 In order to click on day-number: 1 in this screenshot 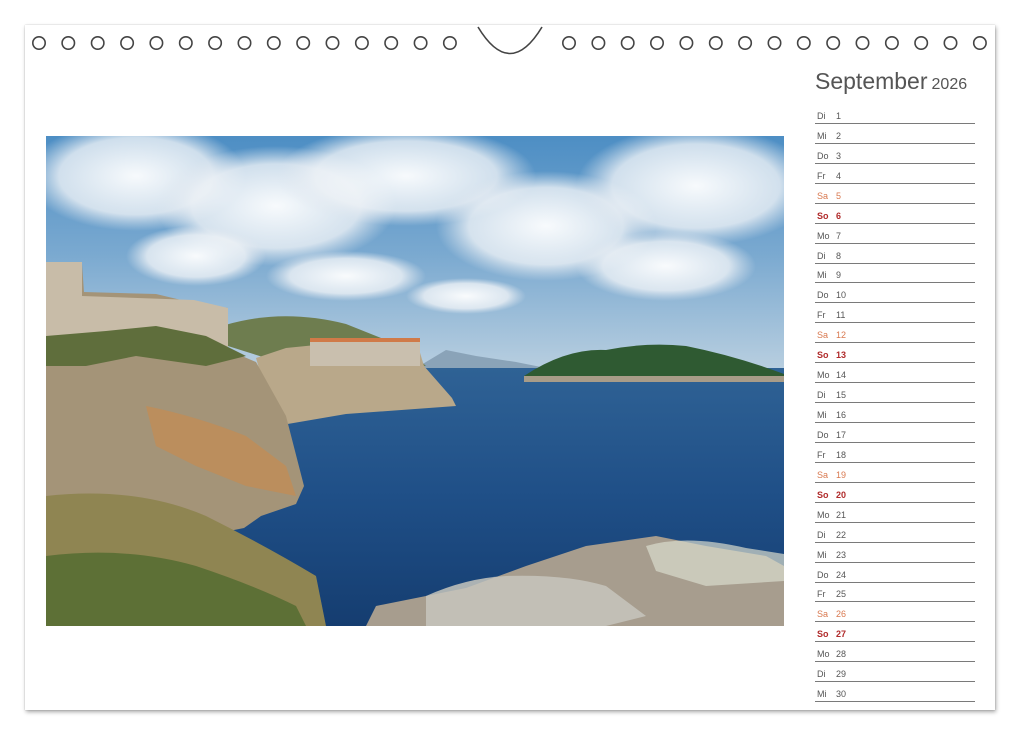, I will do `click(839, 115)`.